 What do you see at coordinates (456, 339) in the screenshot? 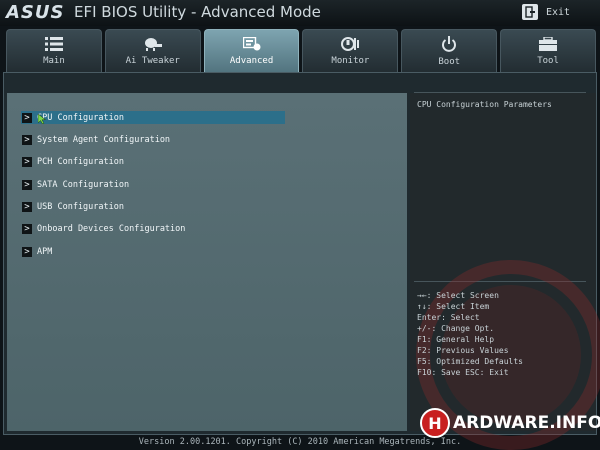
I see `key-help-line: F1: General Help` at bounding box center [456, 339].